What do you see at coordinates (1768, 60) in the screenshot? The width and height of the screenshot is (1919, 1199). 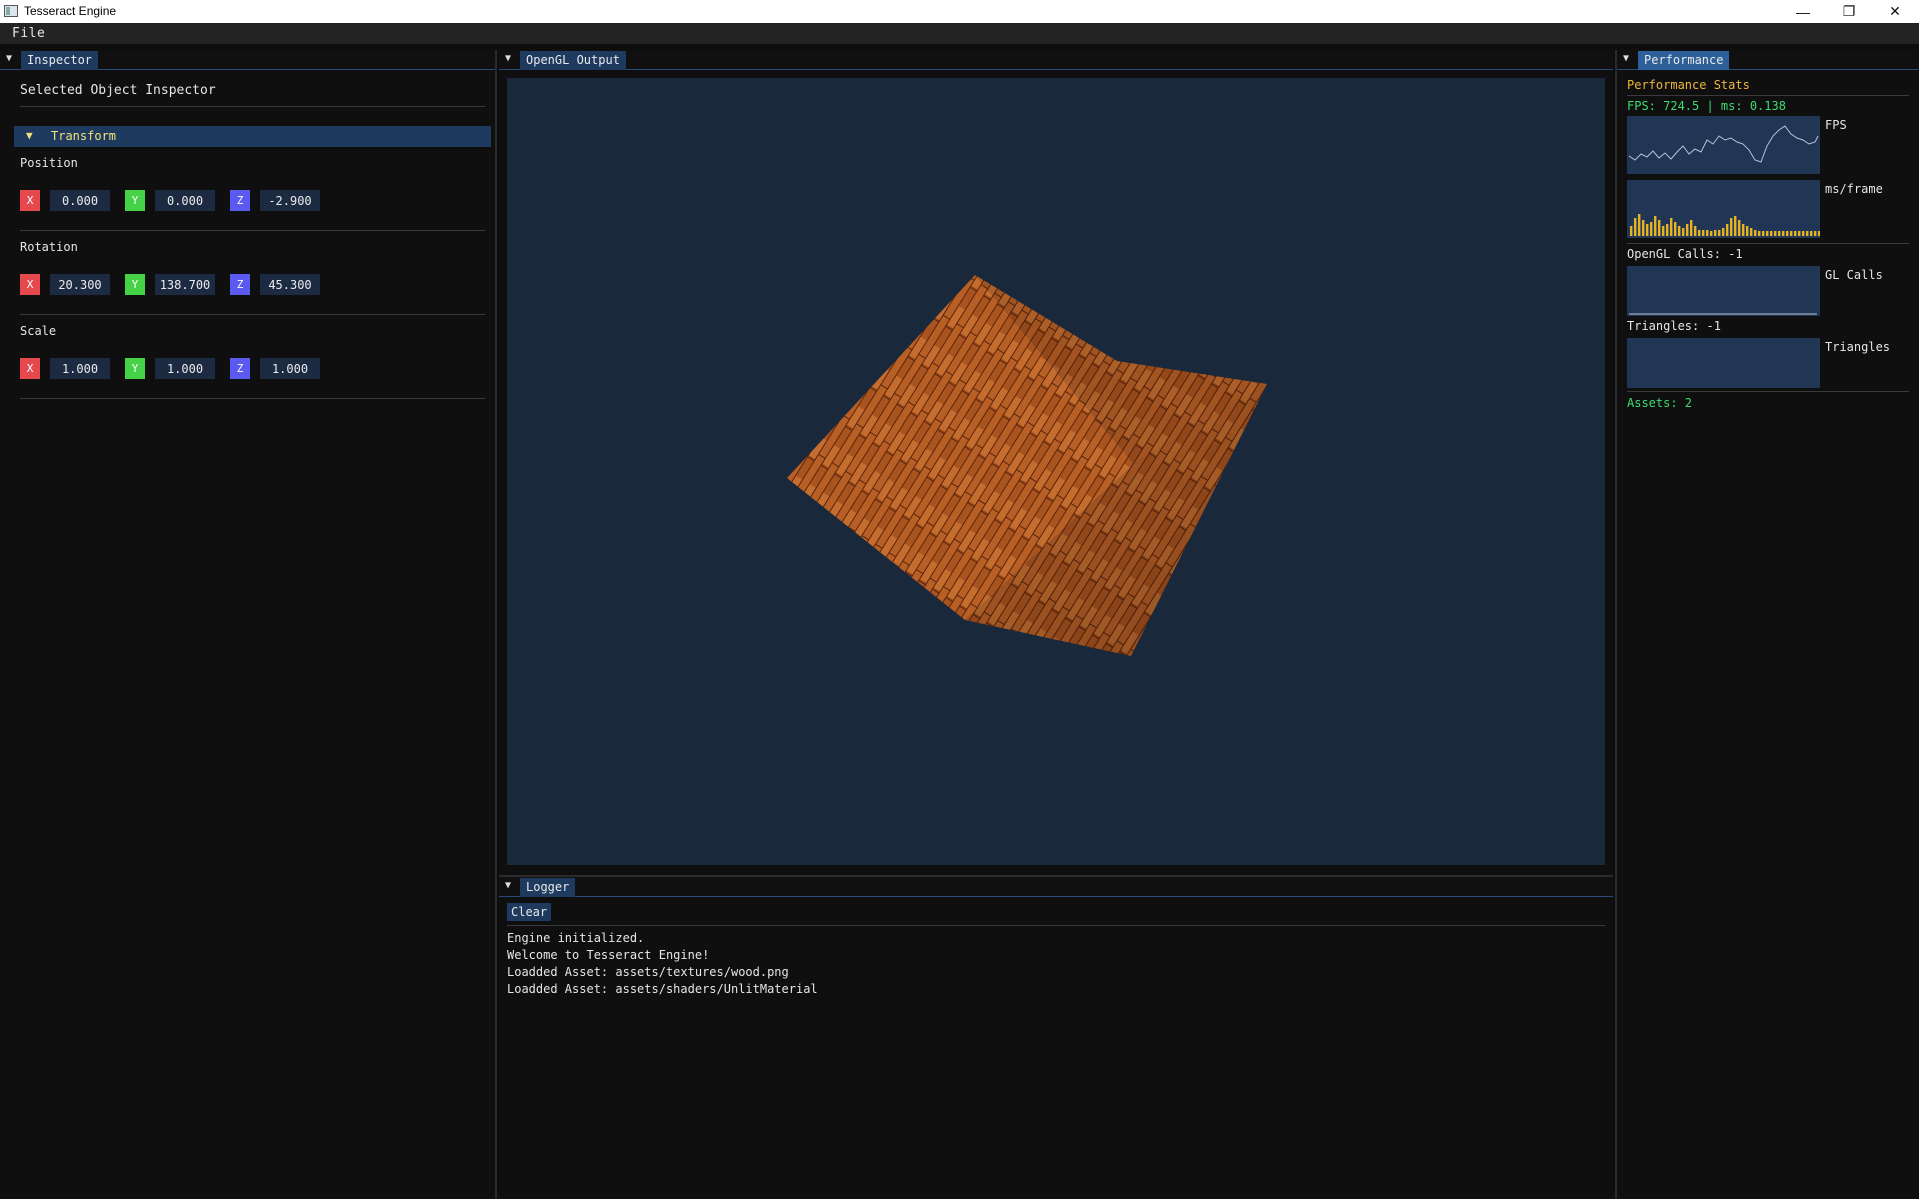 I see `performance-header: ▼ Performance` at bounding box center [1768, 60].